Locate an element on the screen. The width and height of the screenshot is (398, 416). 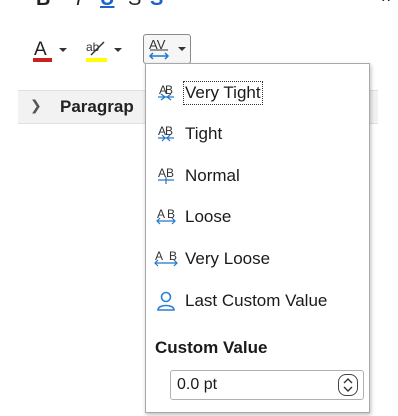
shadow-icon: S is located at coordinates (156, 5).